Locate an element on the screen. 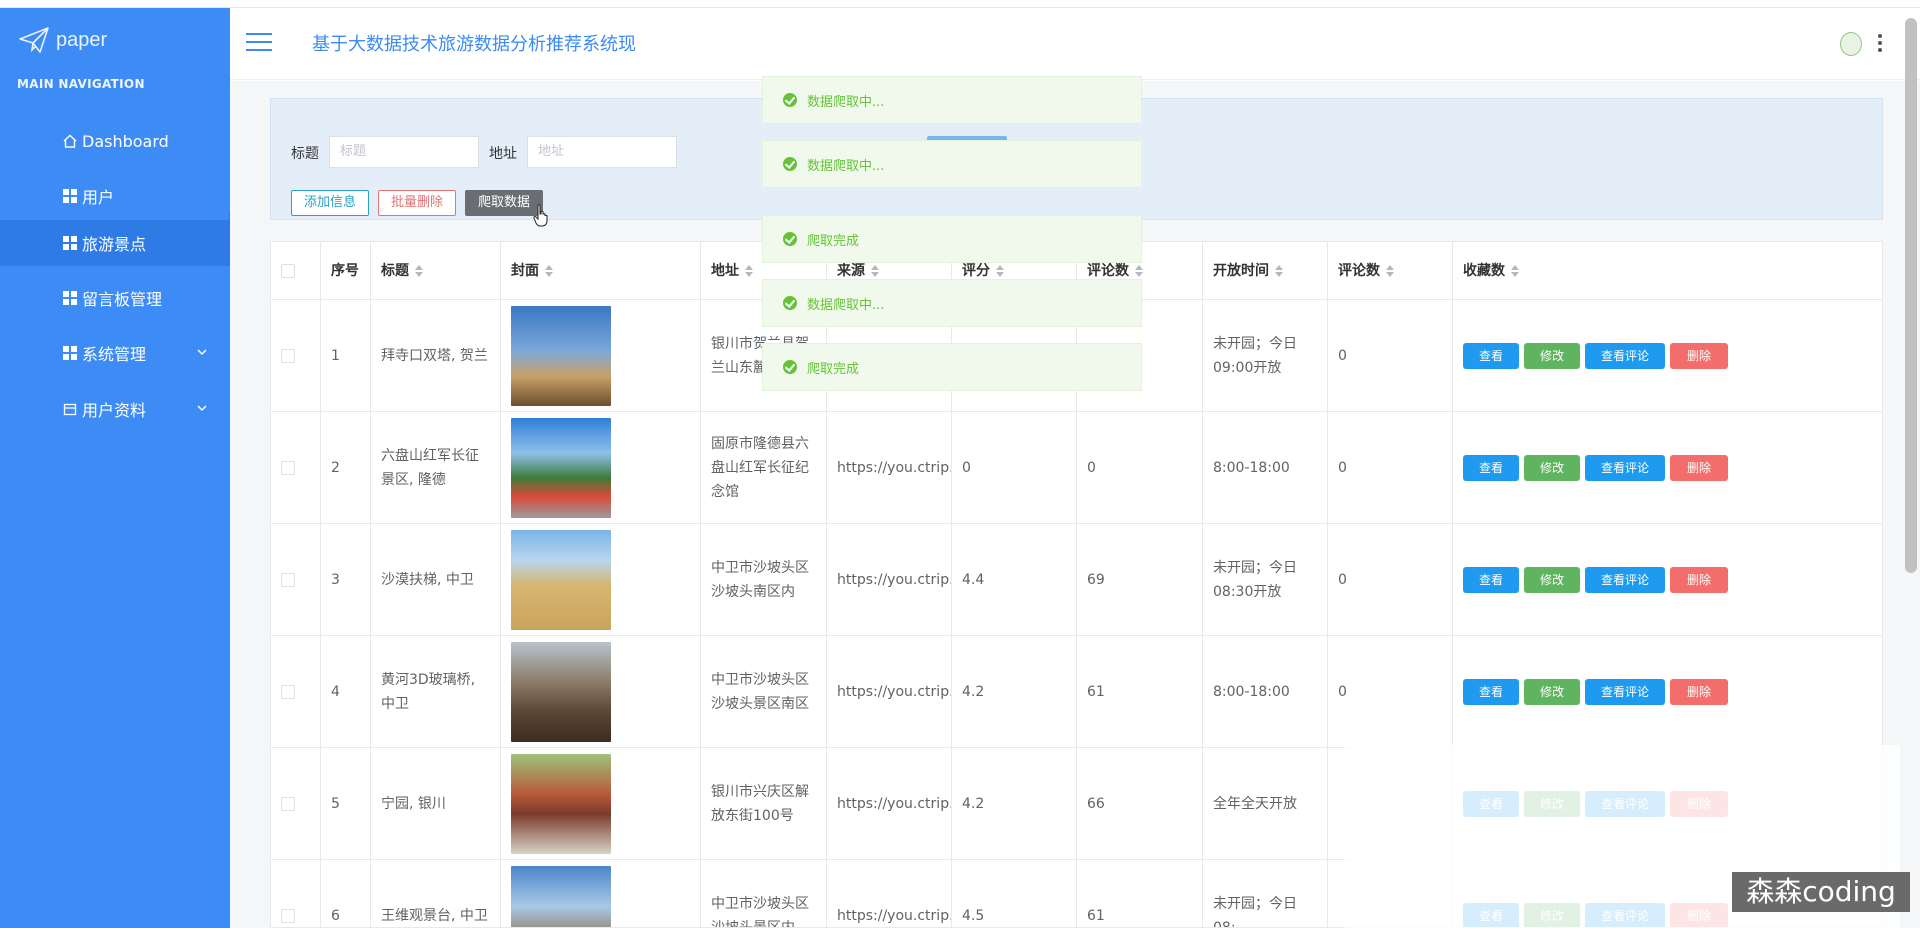  cell-rating: 4.2 is located at coordinates (1014, 692).